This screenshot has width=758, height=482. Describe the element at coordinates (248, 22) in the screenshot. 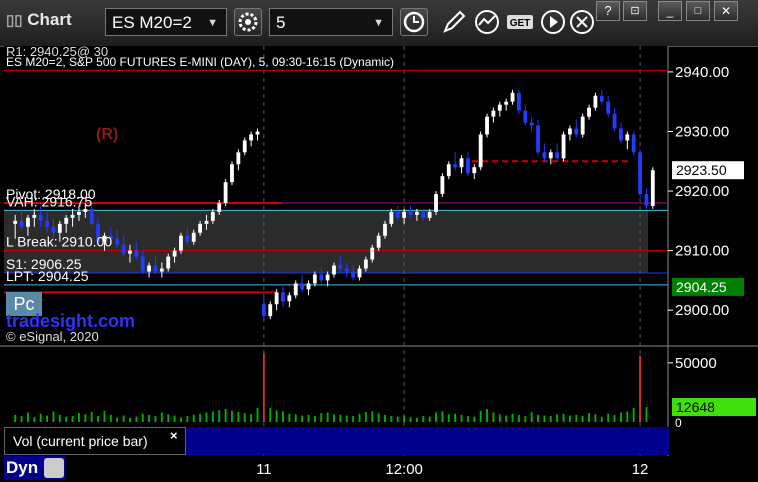

I see `settings-gear-button` at that location.